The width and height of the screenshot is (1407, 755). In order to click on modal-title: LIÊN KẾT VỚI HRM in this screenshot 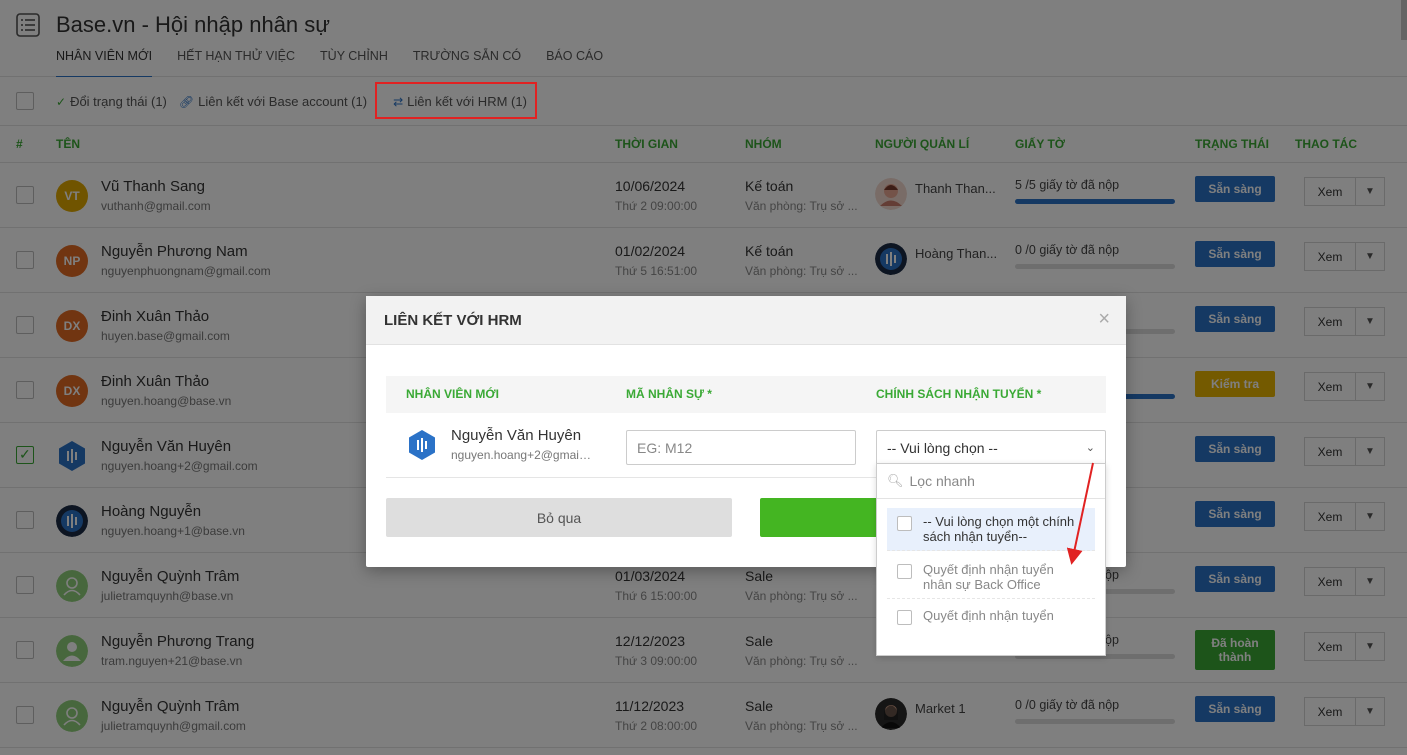, I will do `click(453, 320)`.